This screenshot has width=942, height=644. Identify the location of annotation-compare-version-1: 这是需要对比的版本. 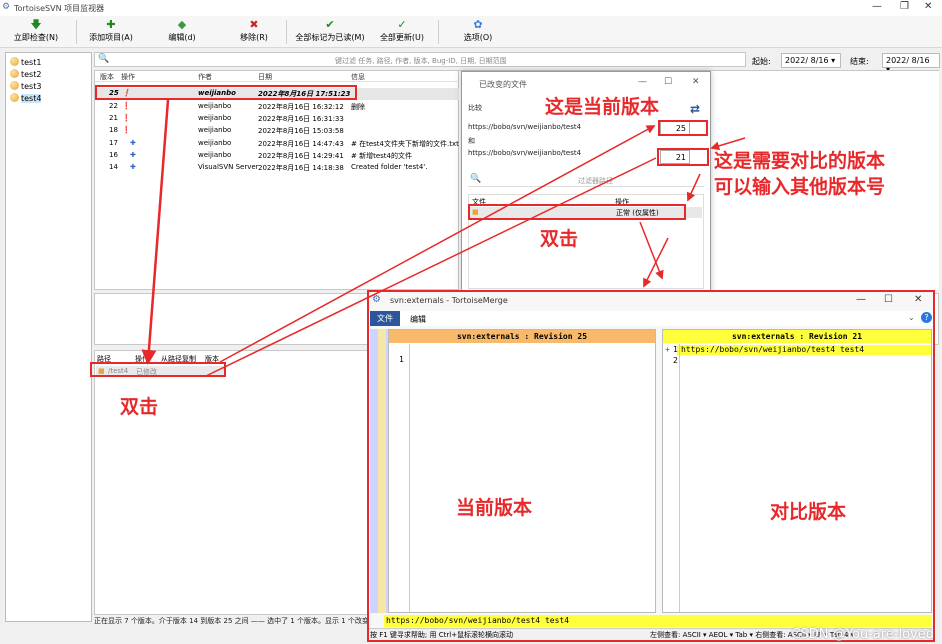
(800, 161).